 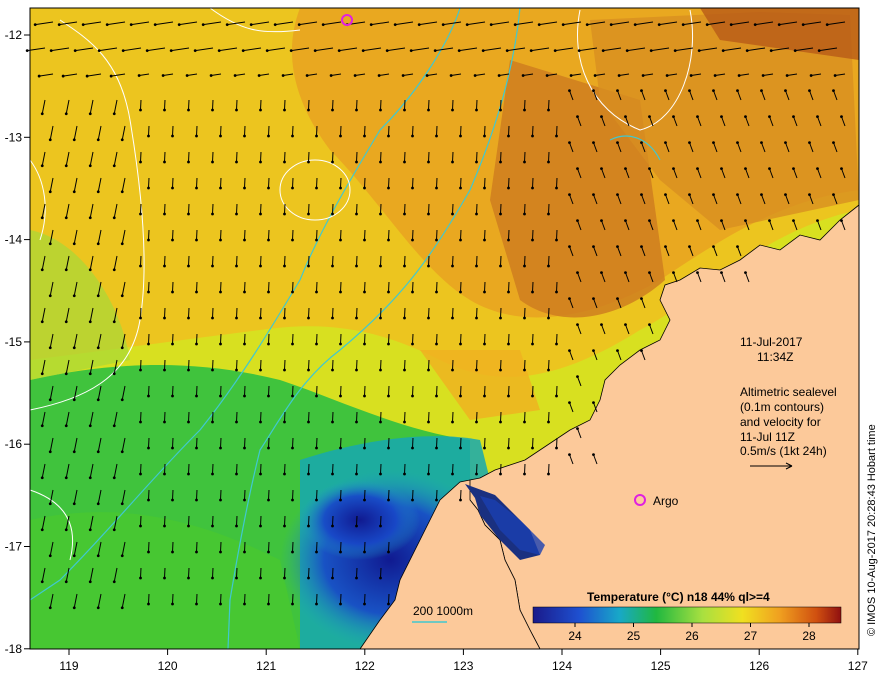 What do you see at coordinates (788, 392) in the screenshot?
I see `legend-line-1: Altimetric sealevel` at bounding box center [788, 392].